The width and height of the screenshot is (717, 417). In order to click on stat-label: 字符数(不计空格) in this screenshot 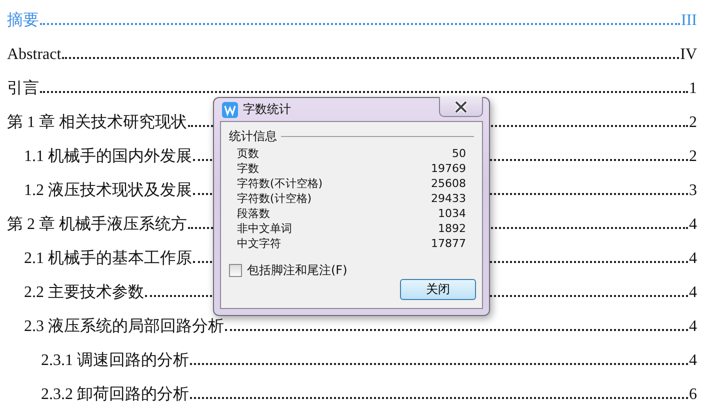, I will do `click(280, 183)`.